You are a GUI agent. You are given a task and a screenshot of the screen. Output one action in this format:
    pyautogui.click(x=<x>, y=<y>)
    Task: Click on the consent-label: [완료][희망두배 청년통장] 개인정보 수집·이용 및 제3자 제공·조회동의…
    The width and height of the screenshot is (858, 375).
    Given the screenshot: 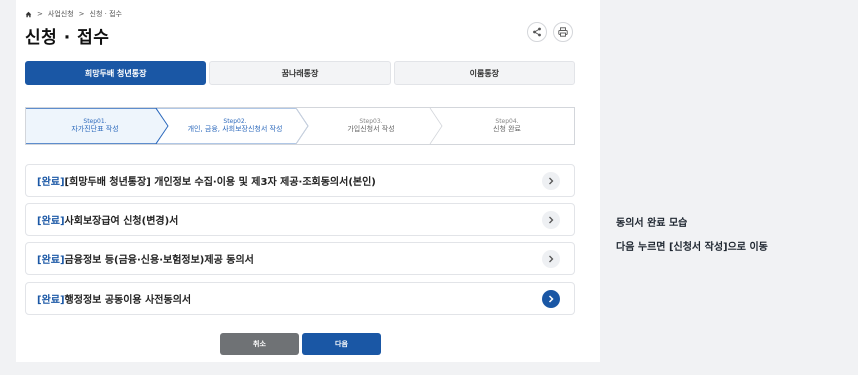 What is the action you would take?
    pyautogui.click(x=206, y=182)
    